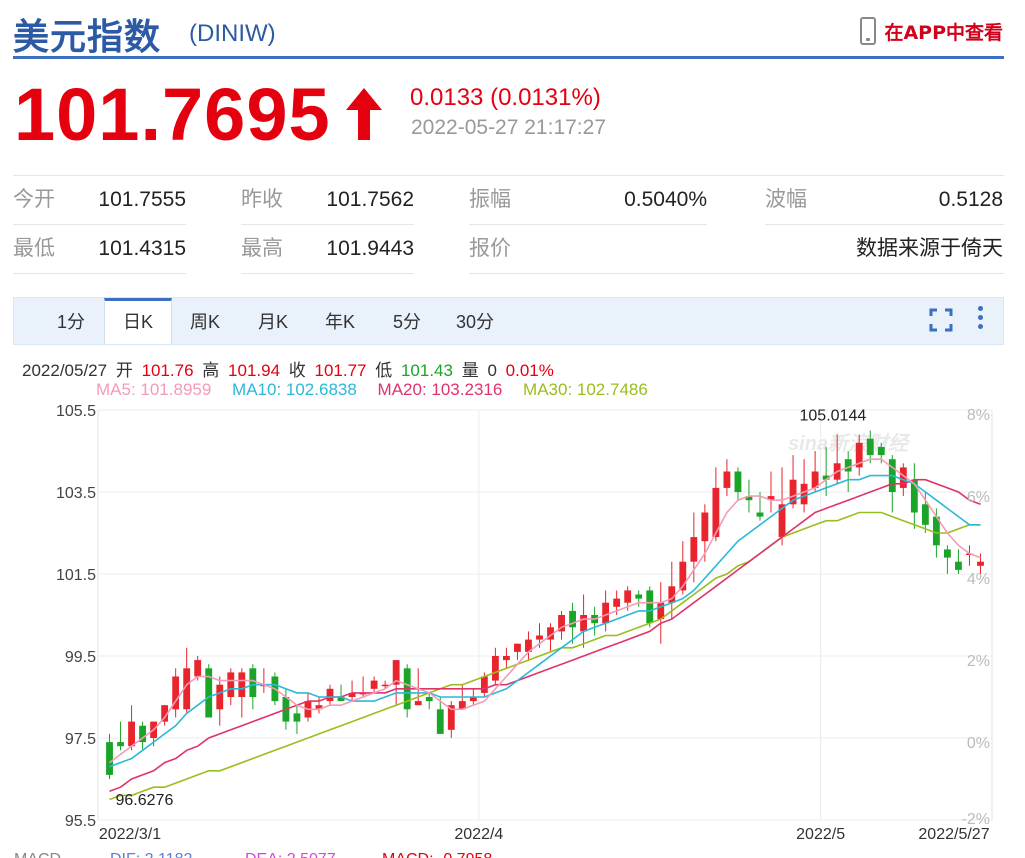 The height and width of the screenshot is (858, 1025). I want to click on ma10-legend: MA10: 102.6838, so click(294, 389).